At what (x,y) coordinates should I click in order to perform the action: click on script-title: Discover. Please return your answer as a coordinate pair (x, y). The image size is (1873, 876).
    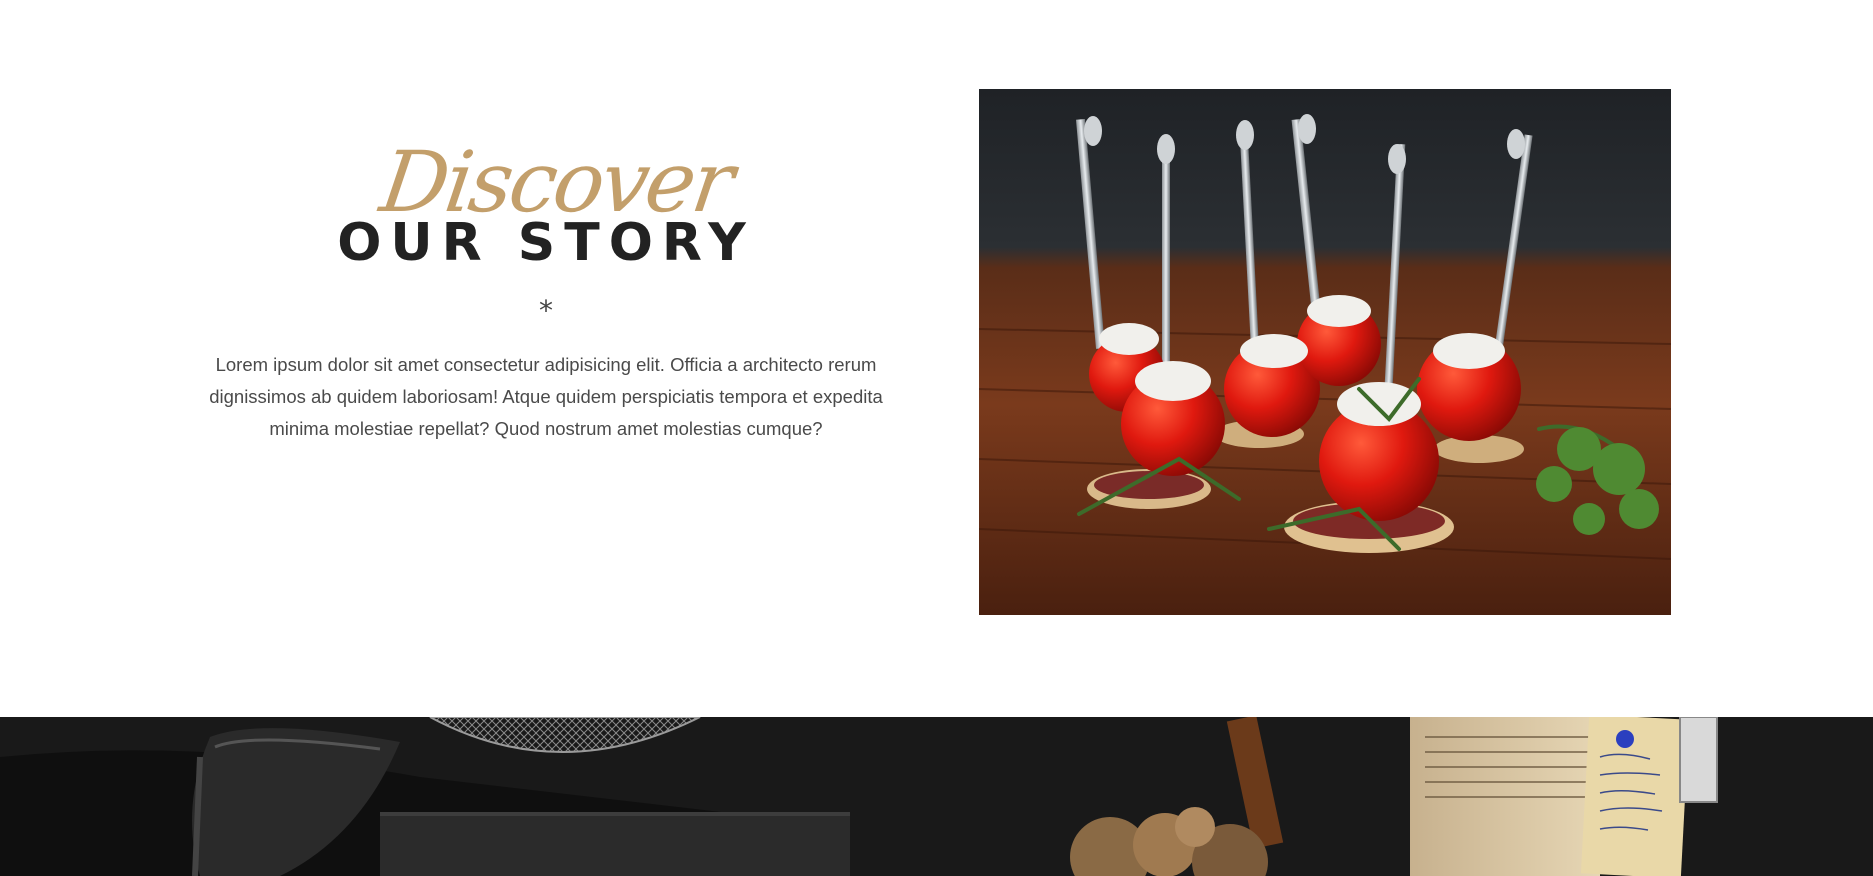
    Looking at the image, I should click on (556, 182).